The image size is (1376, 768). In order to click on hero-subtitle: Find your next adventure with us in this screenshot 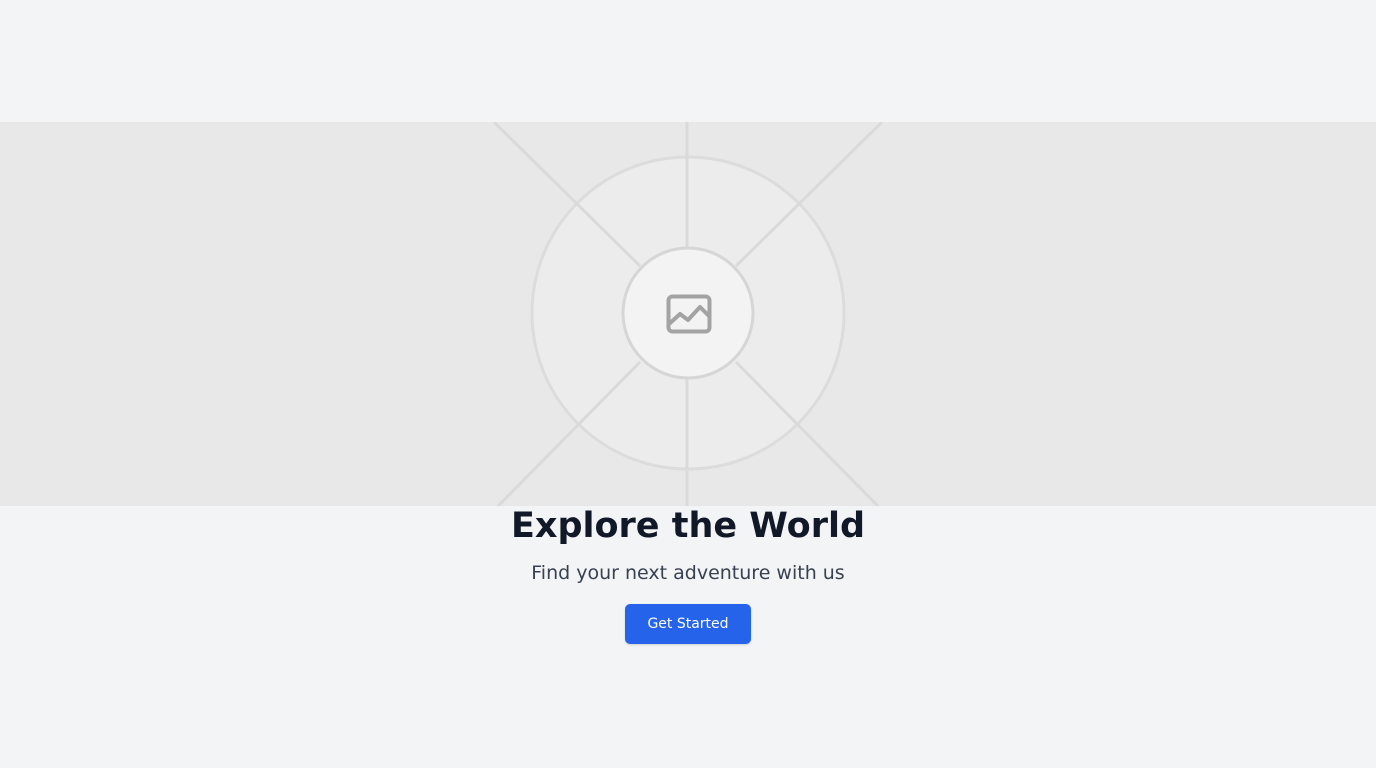, I will do `click(688, 573)`.